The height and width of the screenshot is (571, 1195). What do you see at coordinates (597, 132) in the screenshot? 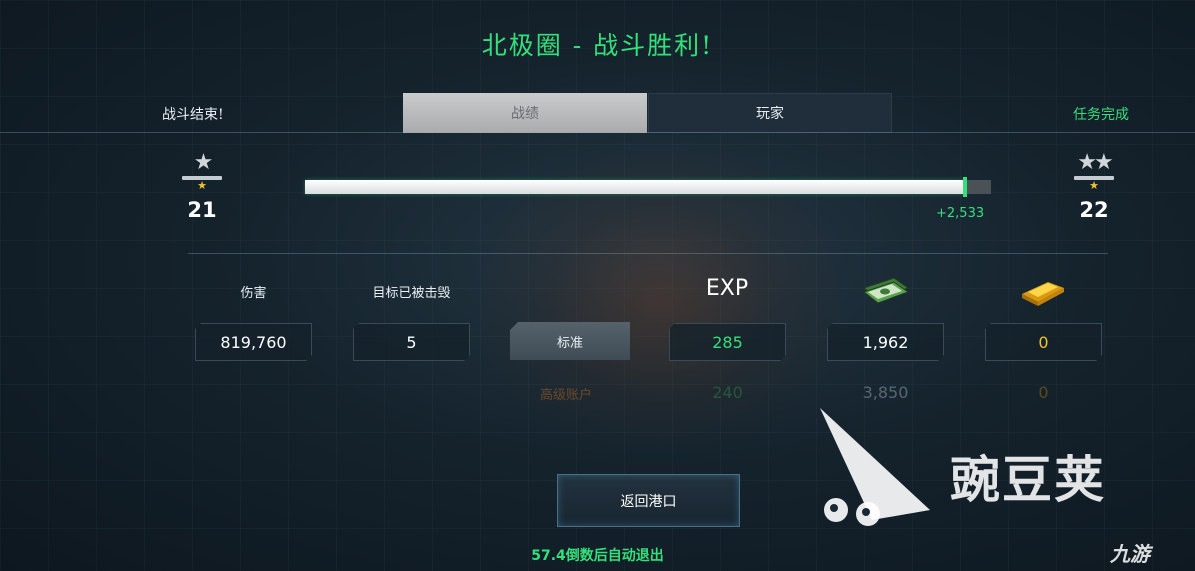
I see `header-divider` at bounding box center [597, 132].